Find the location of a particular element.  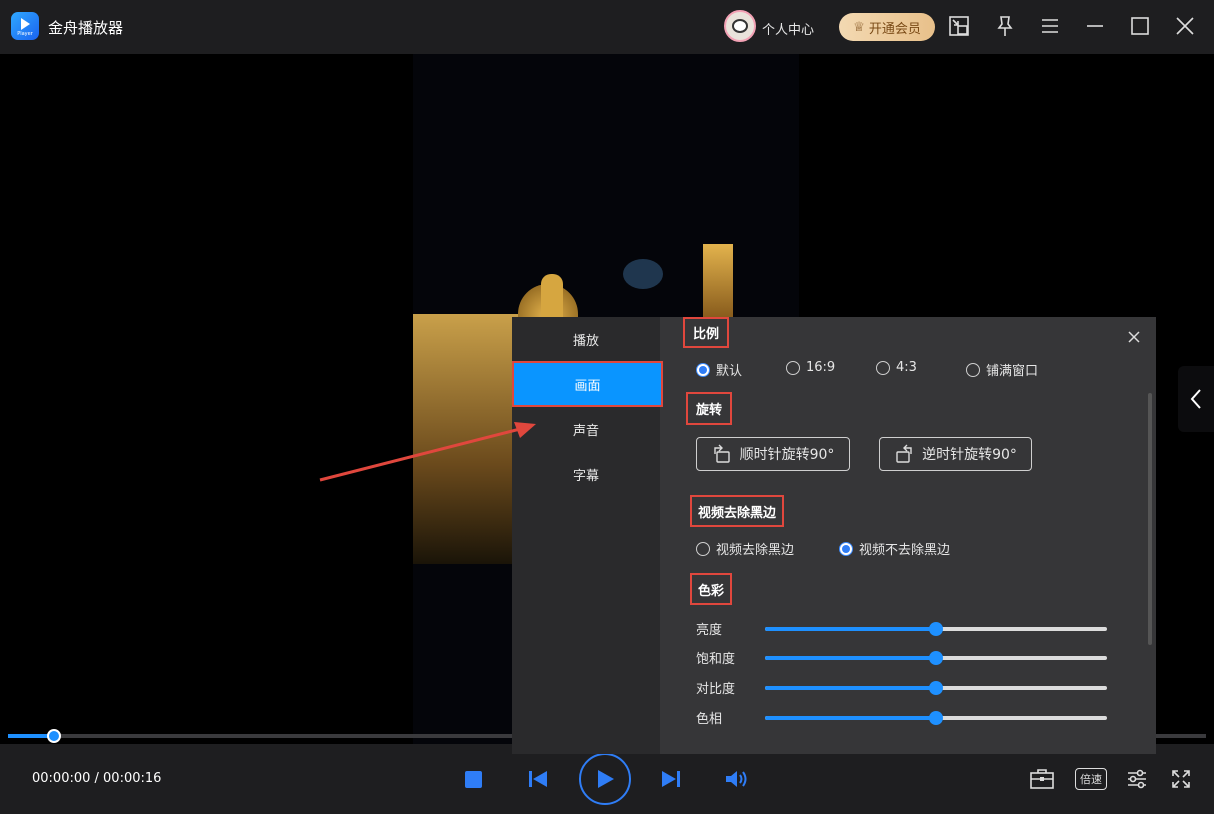

nav-audio: 声音 is located at coordinates (586, 429).